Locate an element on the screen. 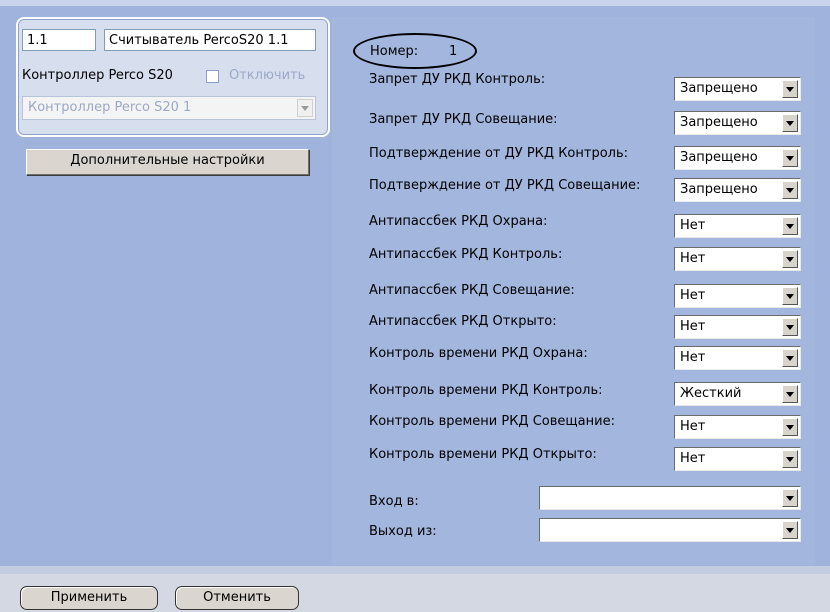  setting-select: Жесткий is located at coordinates (737, 394).